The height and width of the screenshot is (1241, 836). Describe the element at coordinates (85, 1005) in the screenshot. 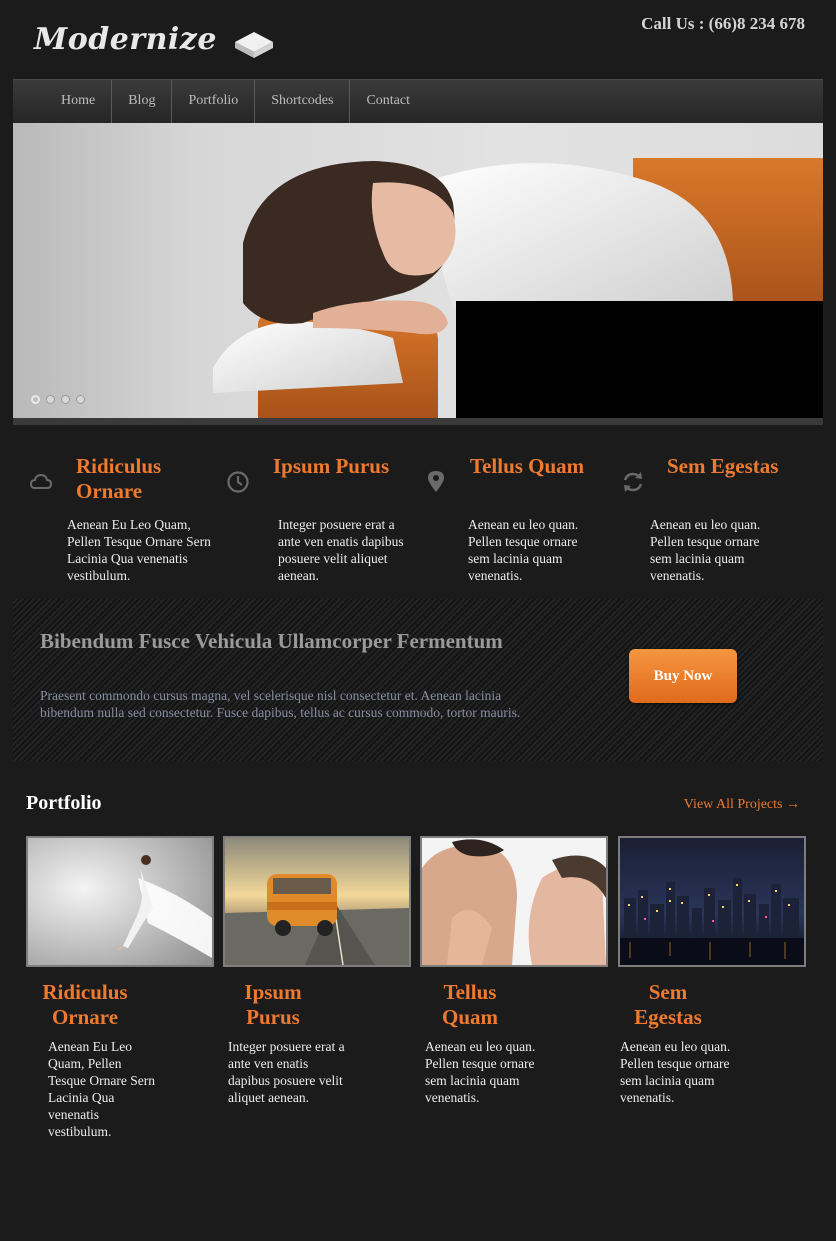

I see `portfolio-item-title: Ridiculus Ornare` at that location.